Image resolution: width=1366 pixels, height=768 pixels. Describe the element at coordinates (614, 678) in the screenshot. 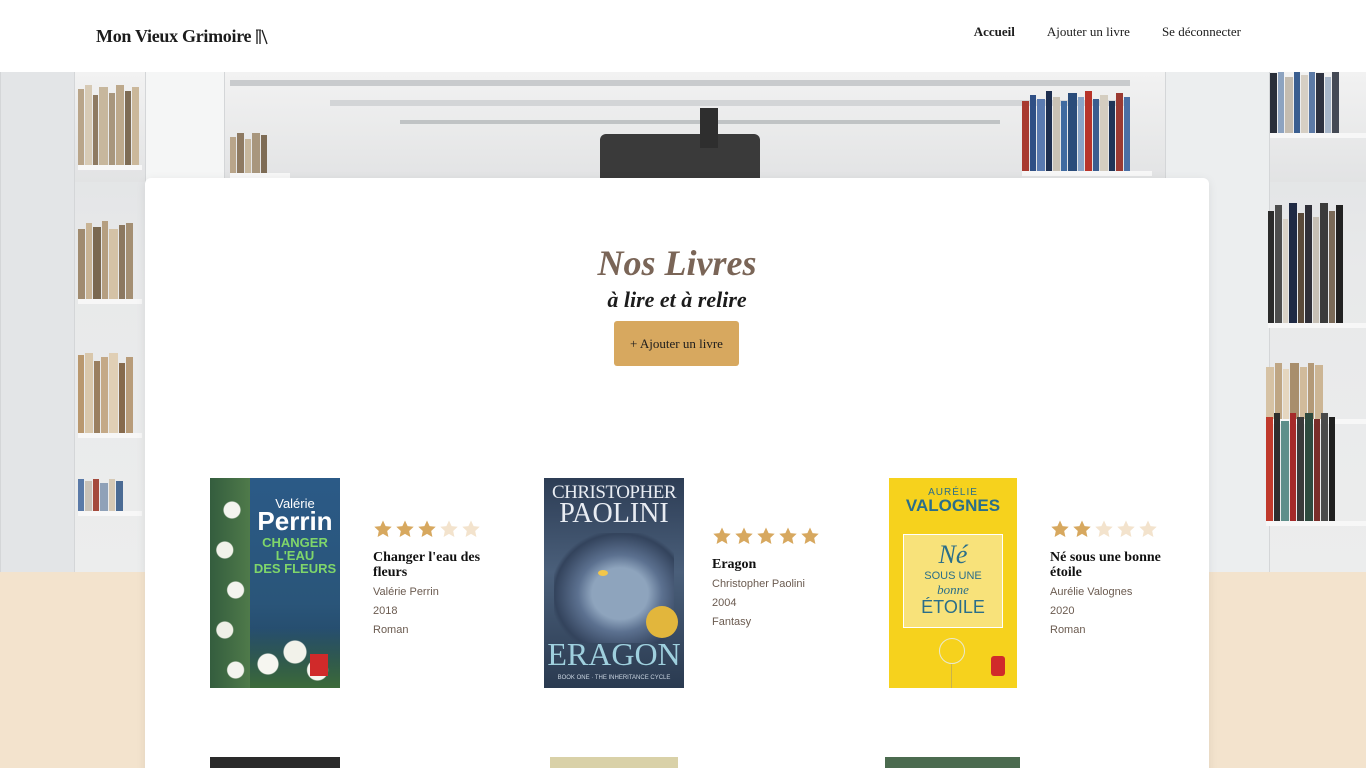

I see `cover-footer: BOOK ONE · THE INHERITANCE CYCLE` at that location.